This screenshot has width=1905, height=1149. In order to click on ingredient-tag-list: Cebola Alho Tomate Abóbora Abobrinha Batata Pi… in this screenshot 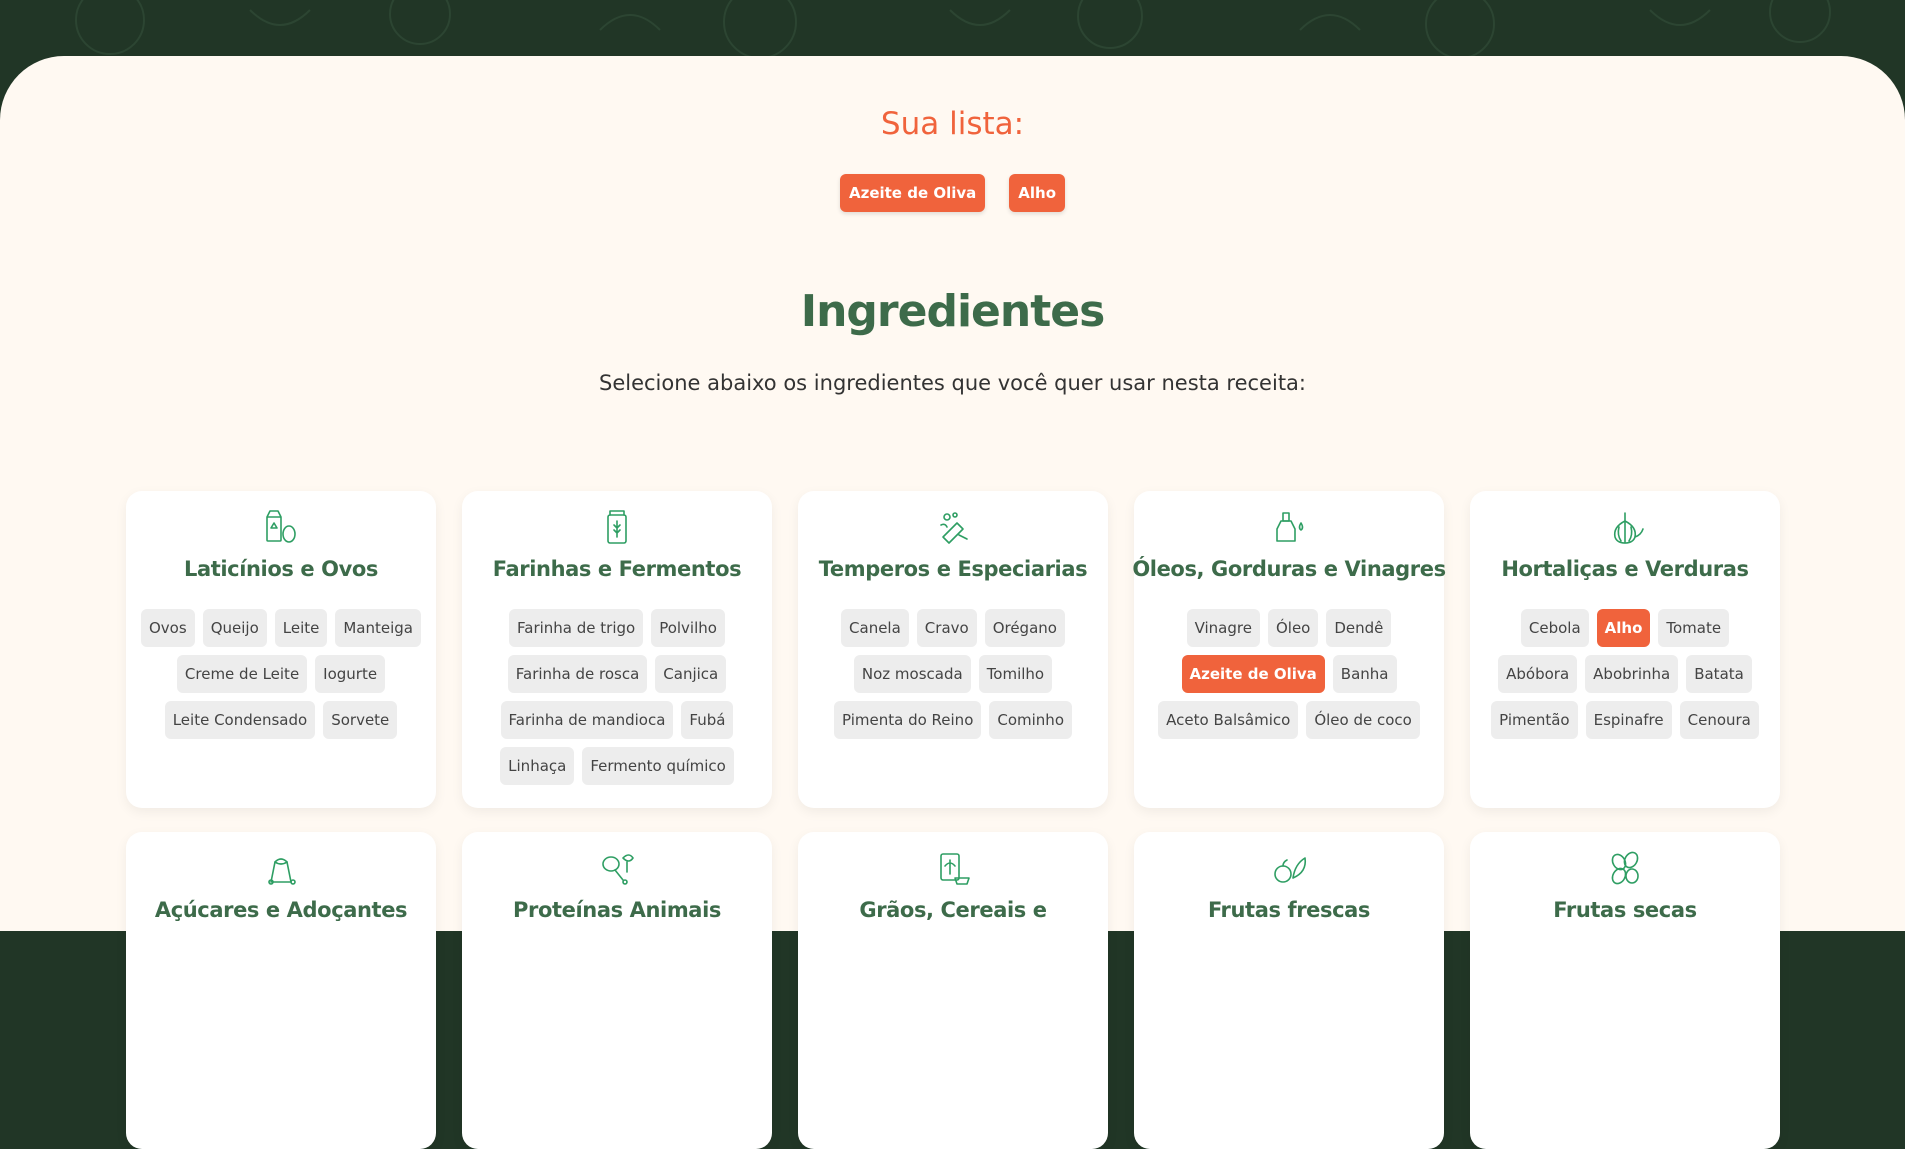, I will do `click(1625, 674)`.